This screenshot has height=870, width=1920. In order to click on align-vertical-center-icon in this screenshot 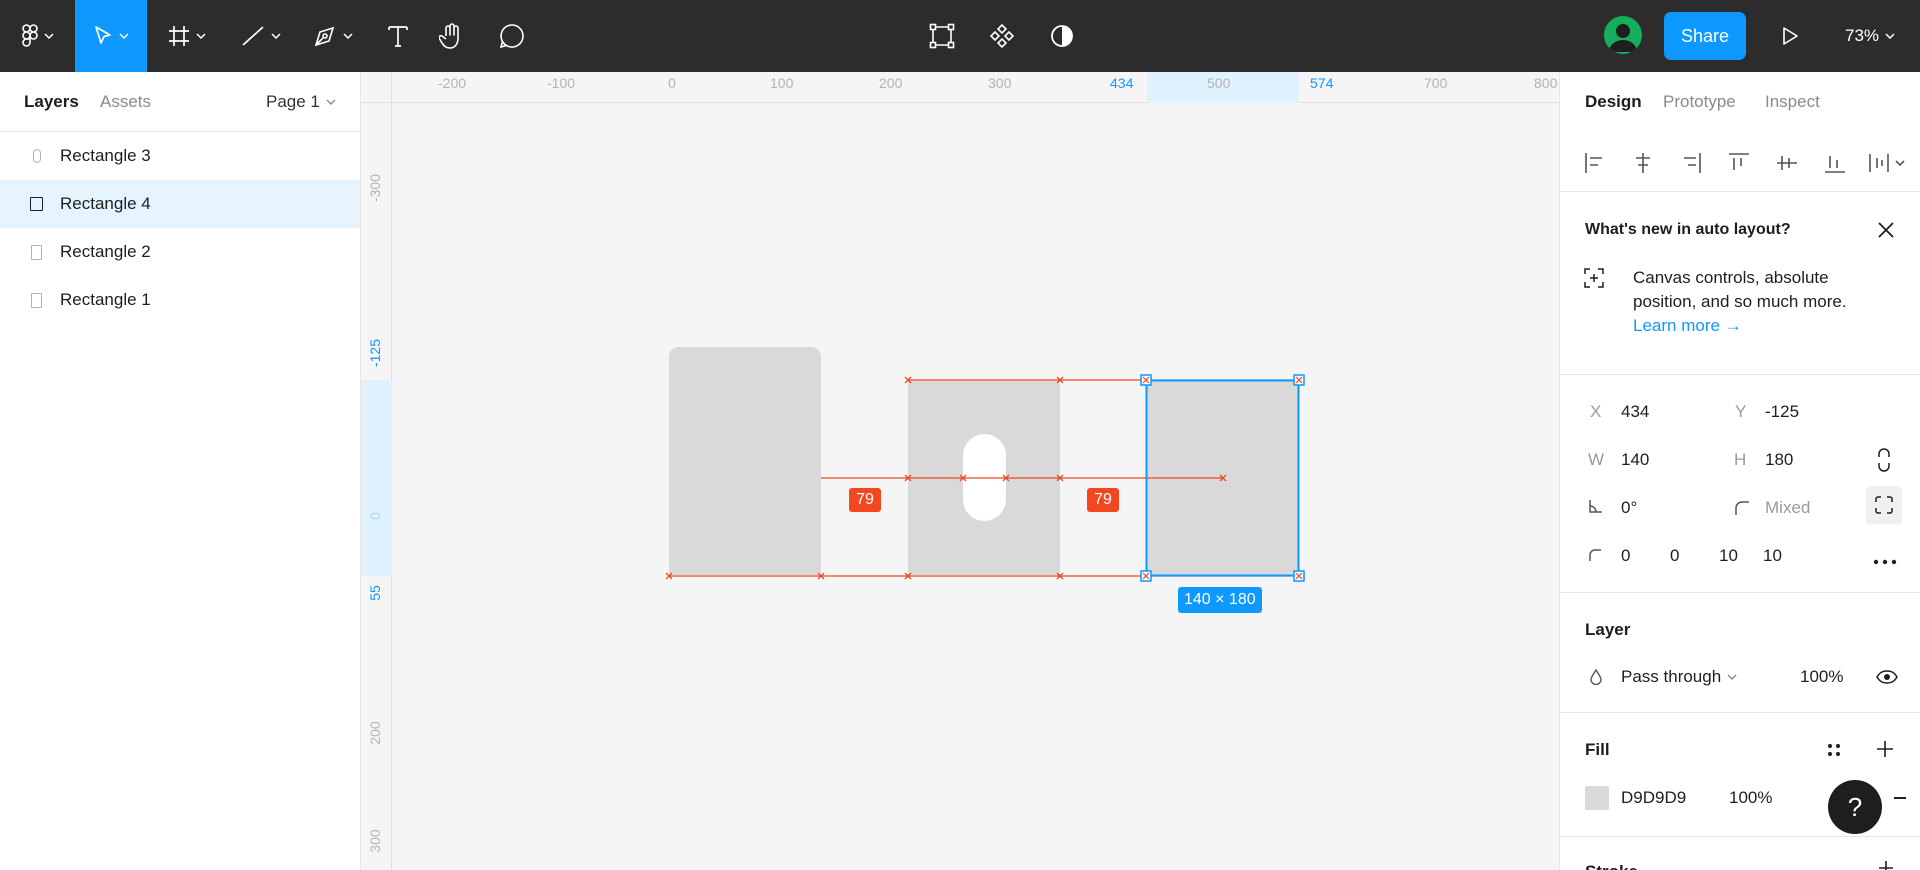, I will do `click(1787, 165)`.